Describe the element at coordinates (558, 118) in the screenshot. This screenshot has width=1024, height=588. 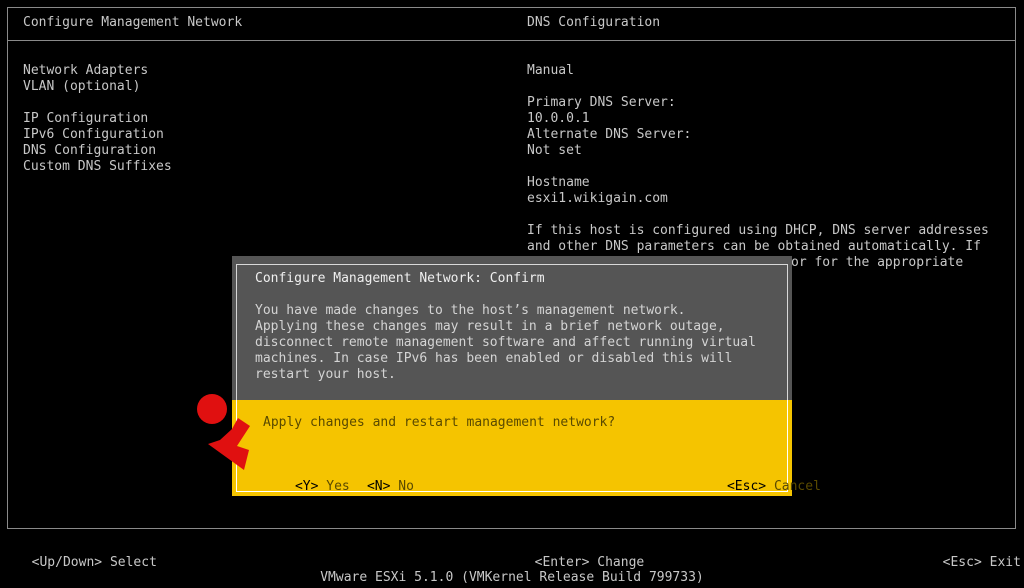
I see `primary-dns-value: 10.0.0.1` at that location.